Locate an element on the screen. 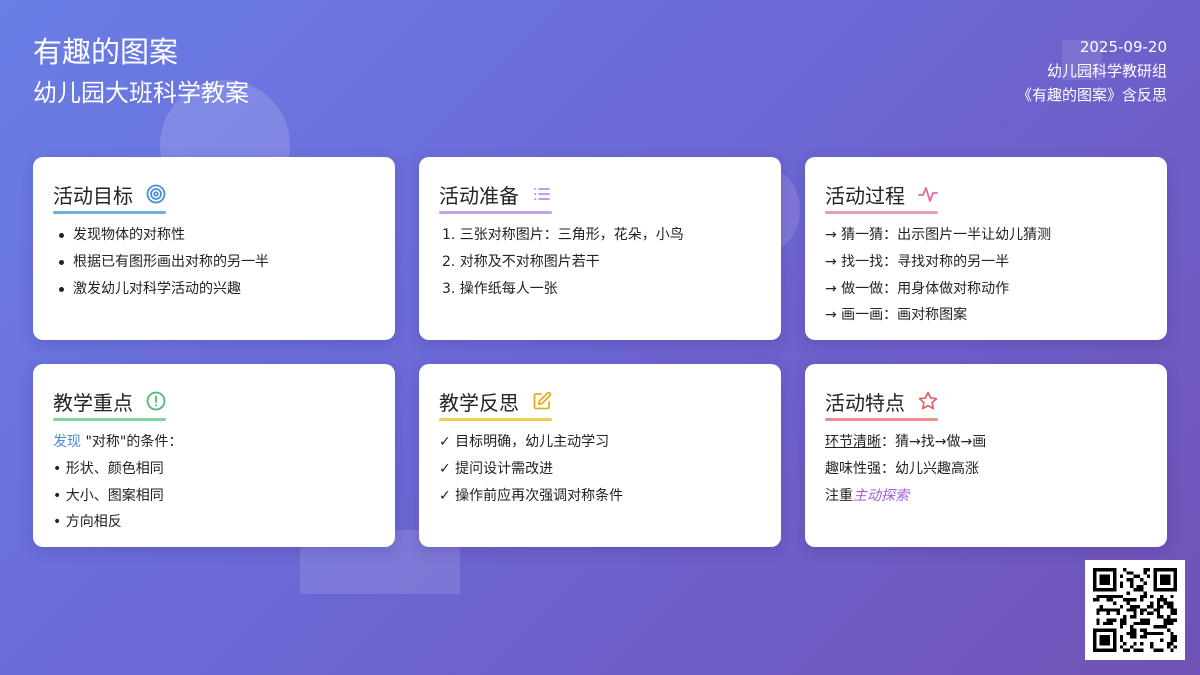 This screenshot has height=675, width=1200. card-title: 教学反思 is located at coordinates (479, 402).